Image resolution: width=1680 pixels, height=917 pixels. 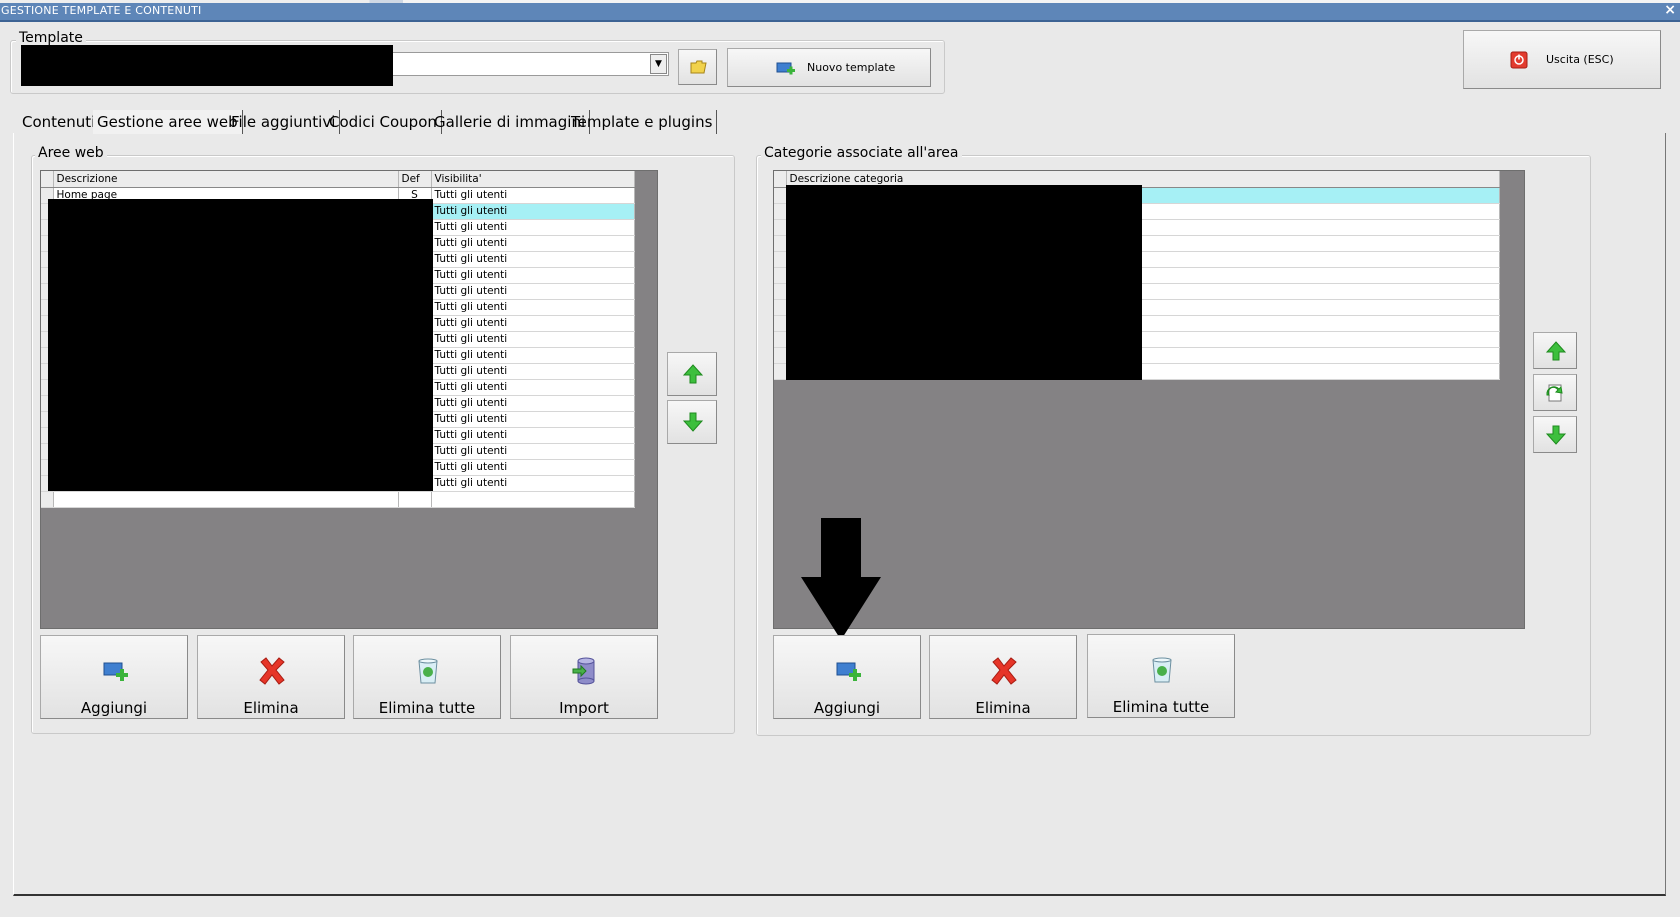 I want to click on move-down-button, so click(x=692, y=422).